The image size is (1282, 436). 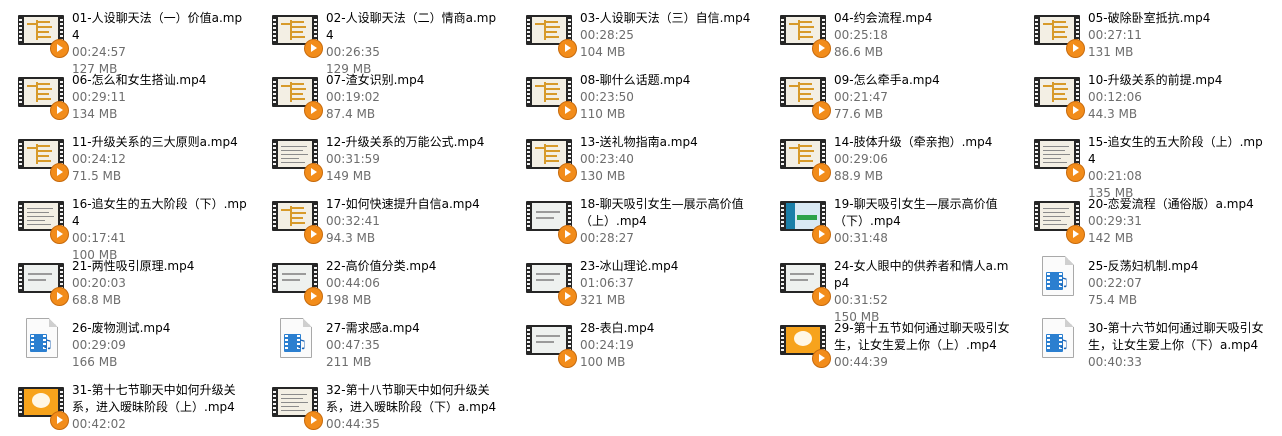 What do you see at coordinates (405, 142) in the screenshot?
I see `file-name: 12-升级关系的万能公式.mp4` at bounding box center [405, 142].